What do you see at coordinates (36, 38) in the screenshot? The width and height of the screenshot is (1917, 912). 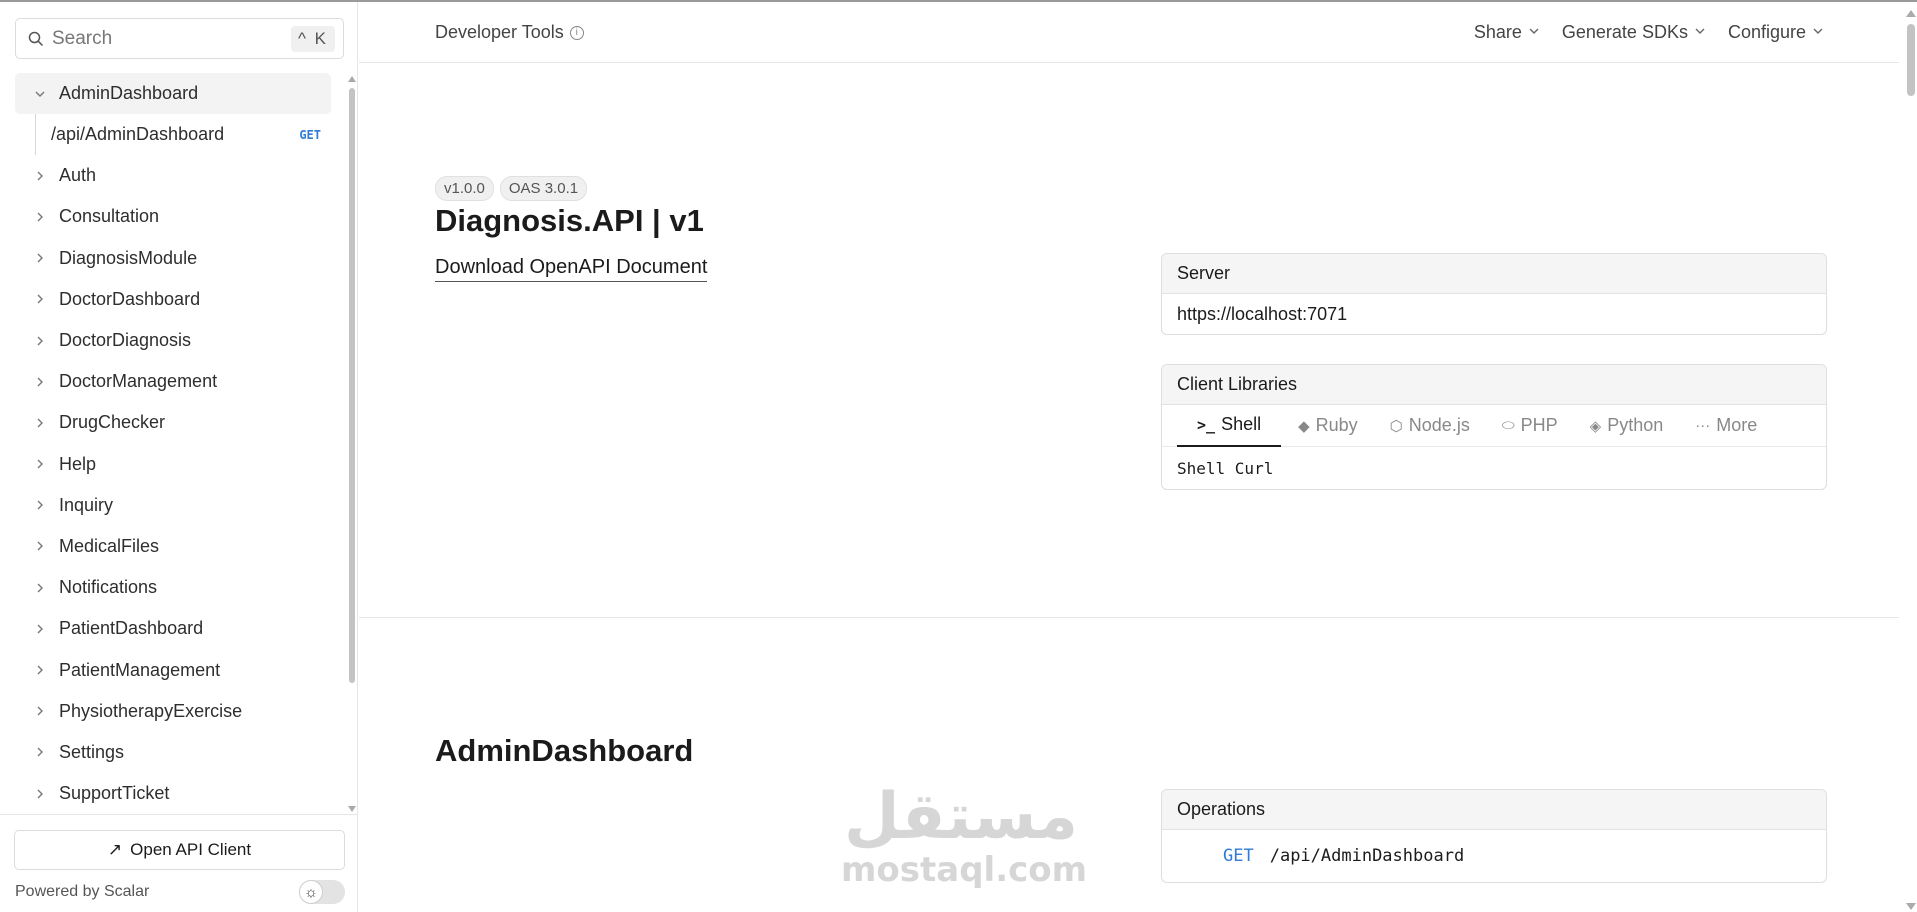 I see `search-icon` at bounding box center [36, 38].